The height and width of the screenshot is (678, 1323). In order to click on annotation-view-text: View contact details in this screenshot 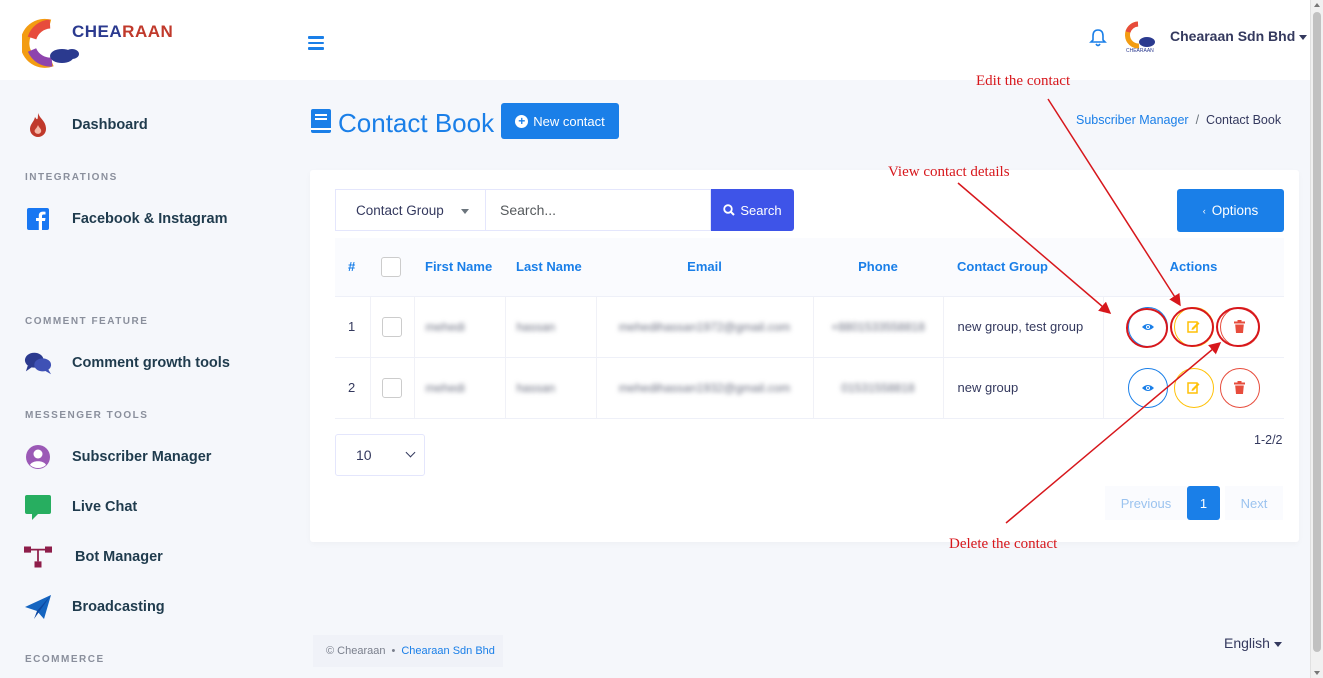, I will do `click(949, 172)`.